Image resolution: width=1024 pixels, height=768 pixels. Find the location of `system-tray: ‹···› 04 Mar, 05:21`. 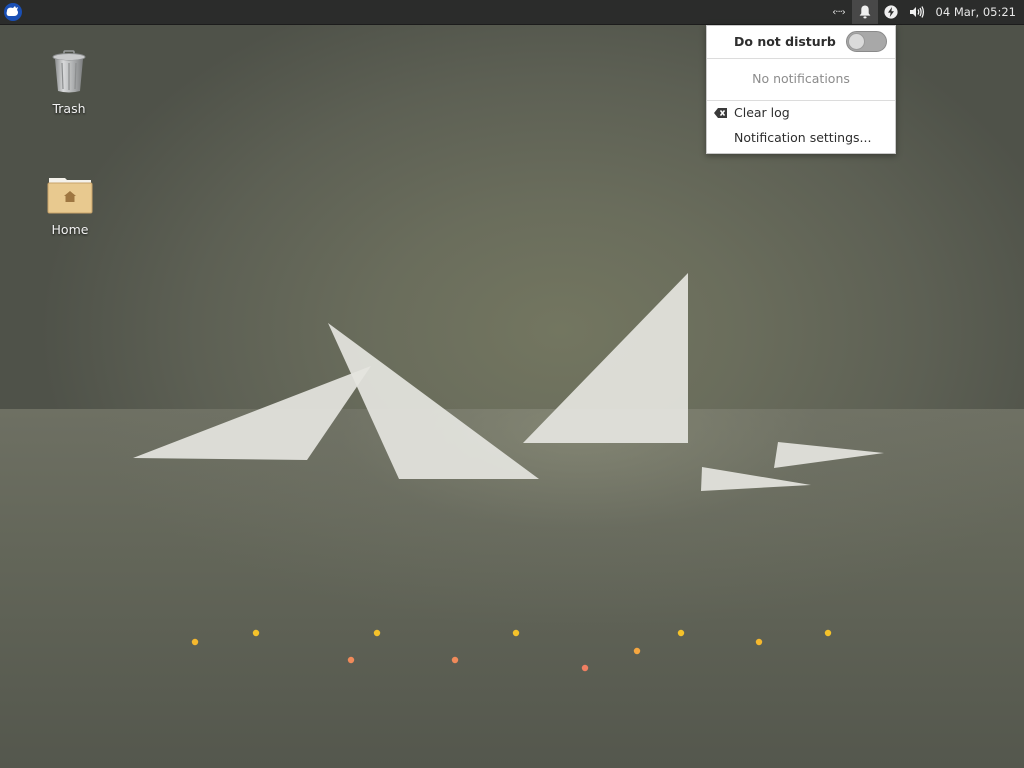

system-tray: ‹···› 04 Mar, 05:21 is located at coordinates (925, 12).